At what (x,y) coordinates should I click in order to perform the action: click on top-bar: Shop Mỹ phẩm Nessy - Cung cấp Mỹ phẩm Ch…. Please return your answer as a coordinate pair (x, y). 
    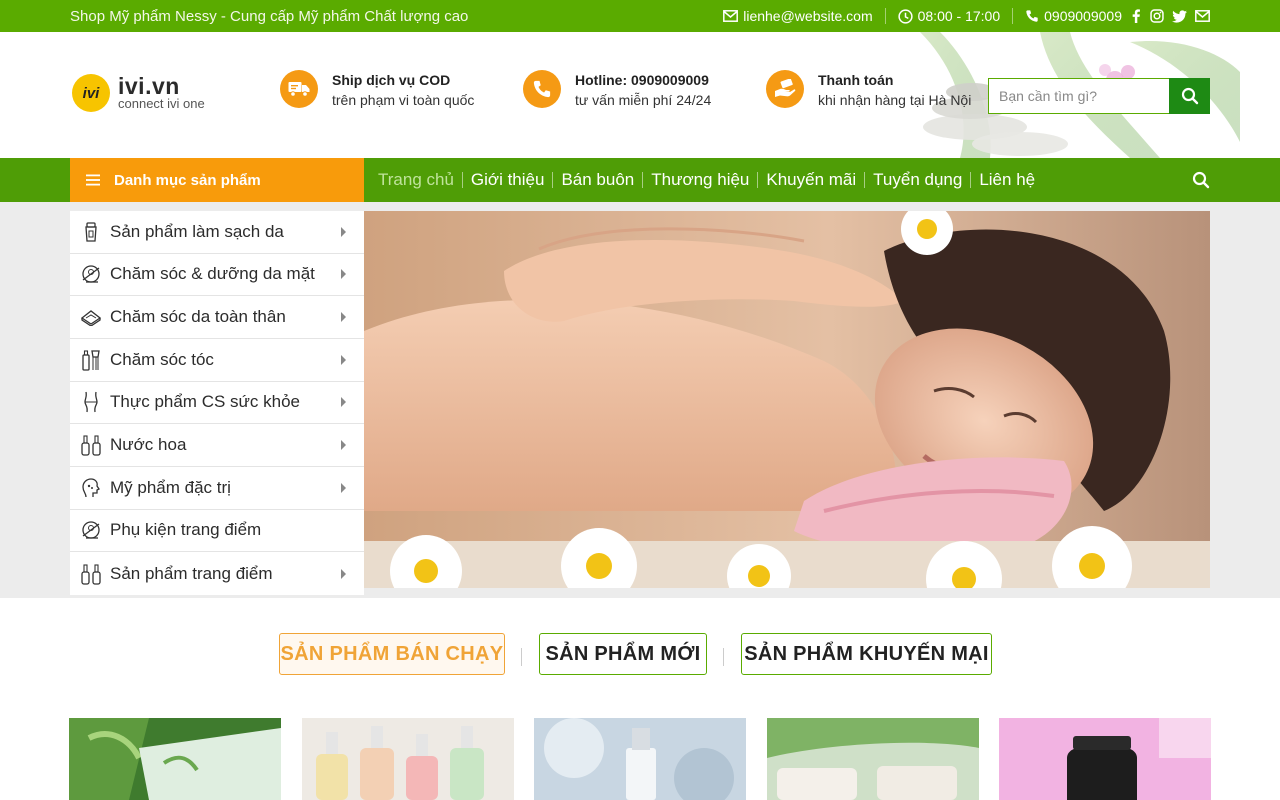
    Looking at the image, I should click on (640, 16).